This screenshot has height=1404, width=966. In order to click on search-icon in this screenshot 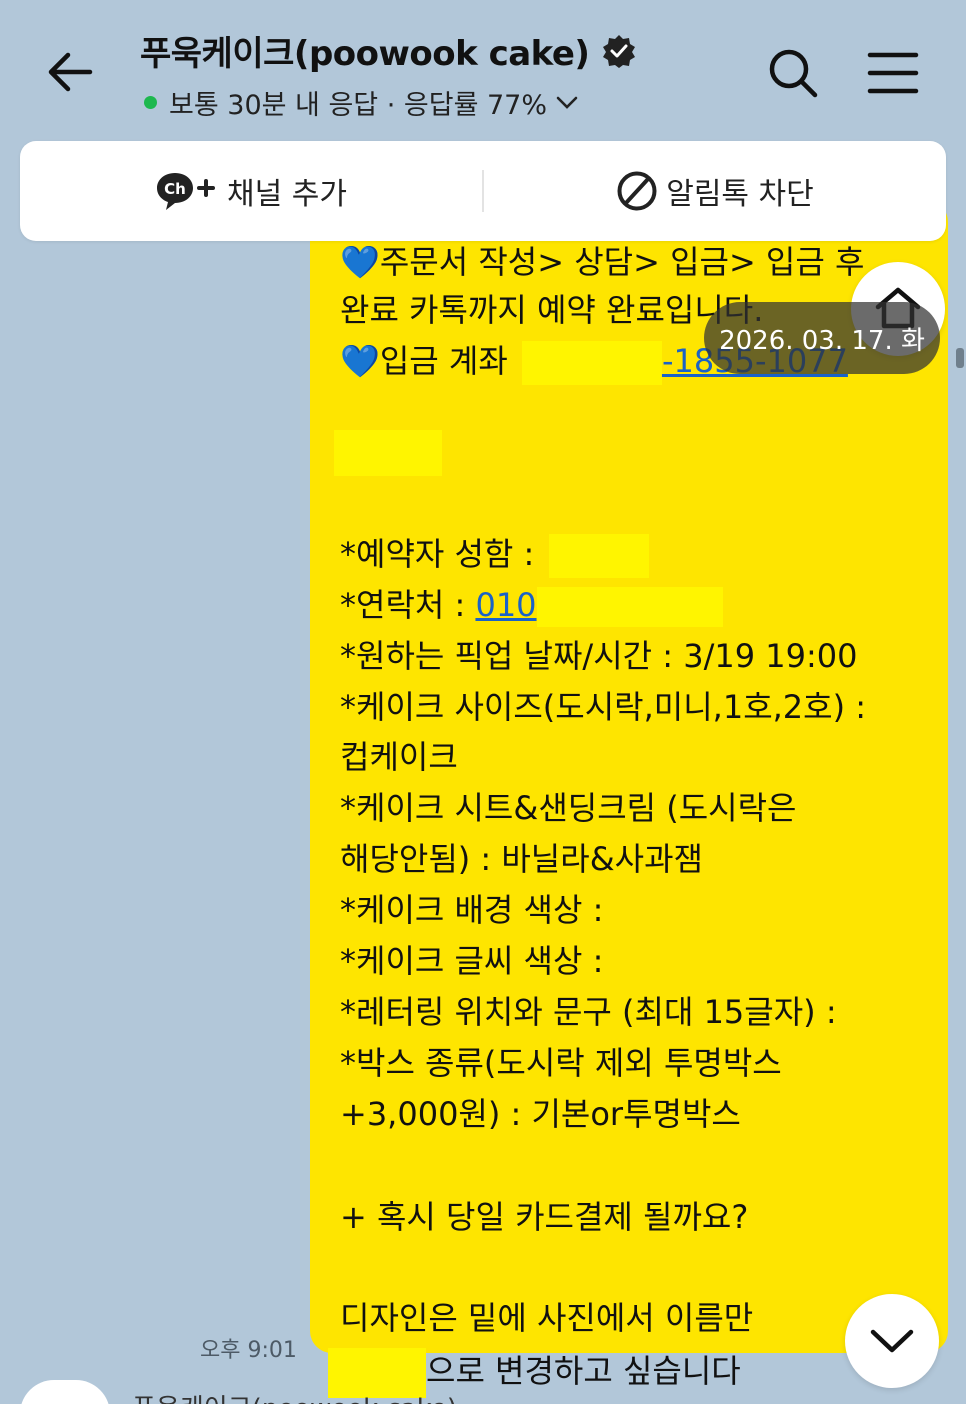, I will do `click(793, 73)`.